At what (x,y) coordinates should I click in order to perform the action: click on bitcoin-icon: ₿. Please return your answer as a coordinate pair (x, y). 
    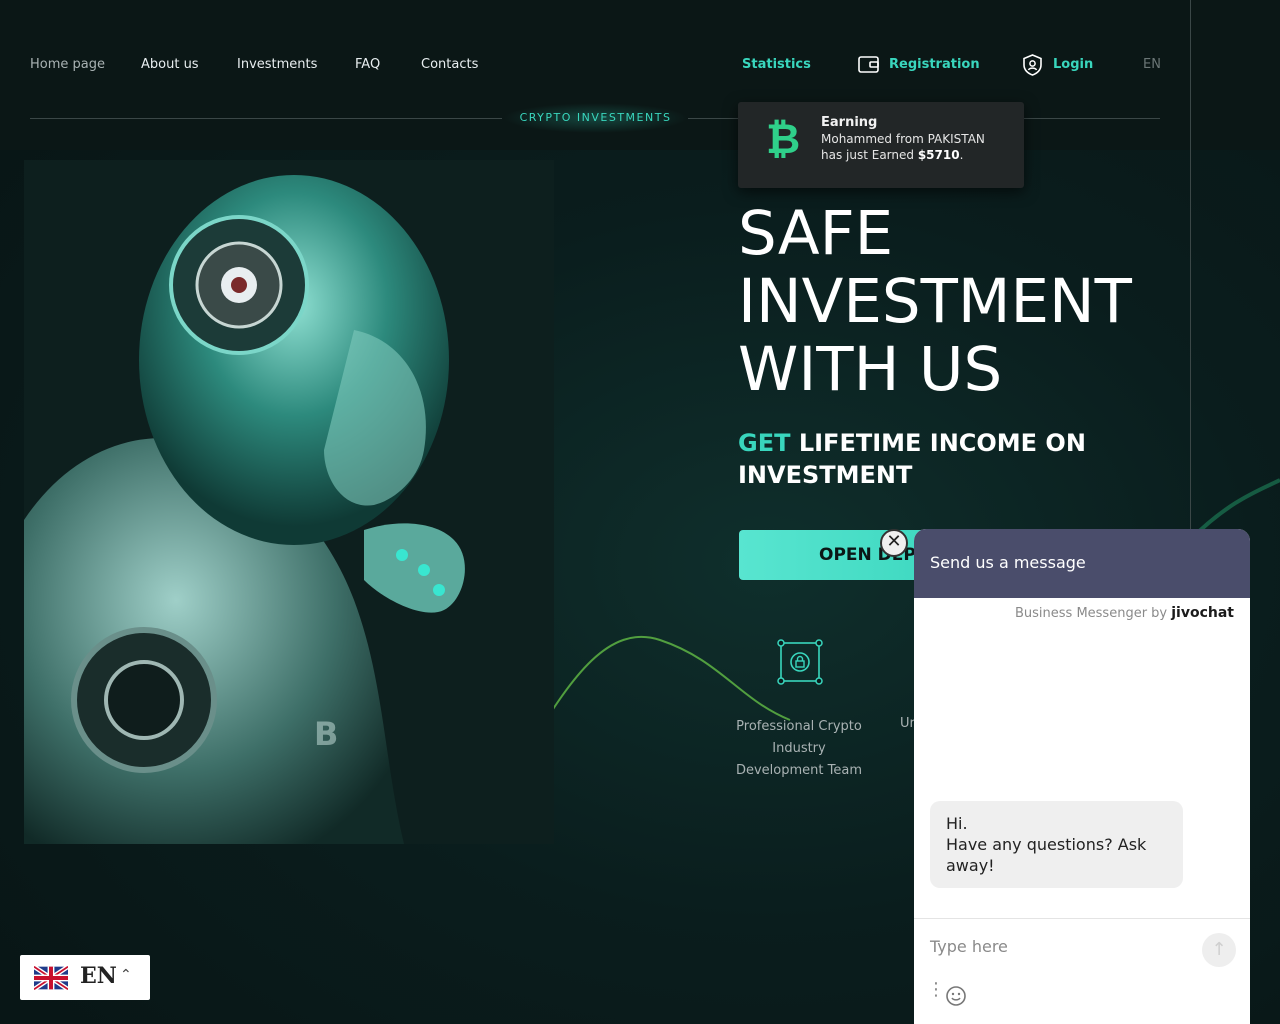
    Looking at the image, I should click on (783, 138).